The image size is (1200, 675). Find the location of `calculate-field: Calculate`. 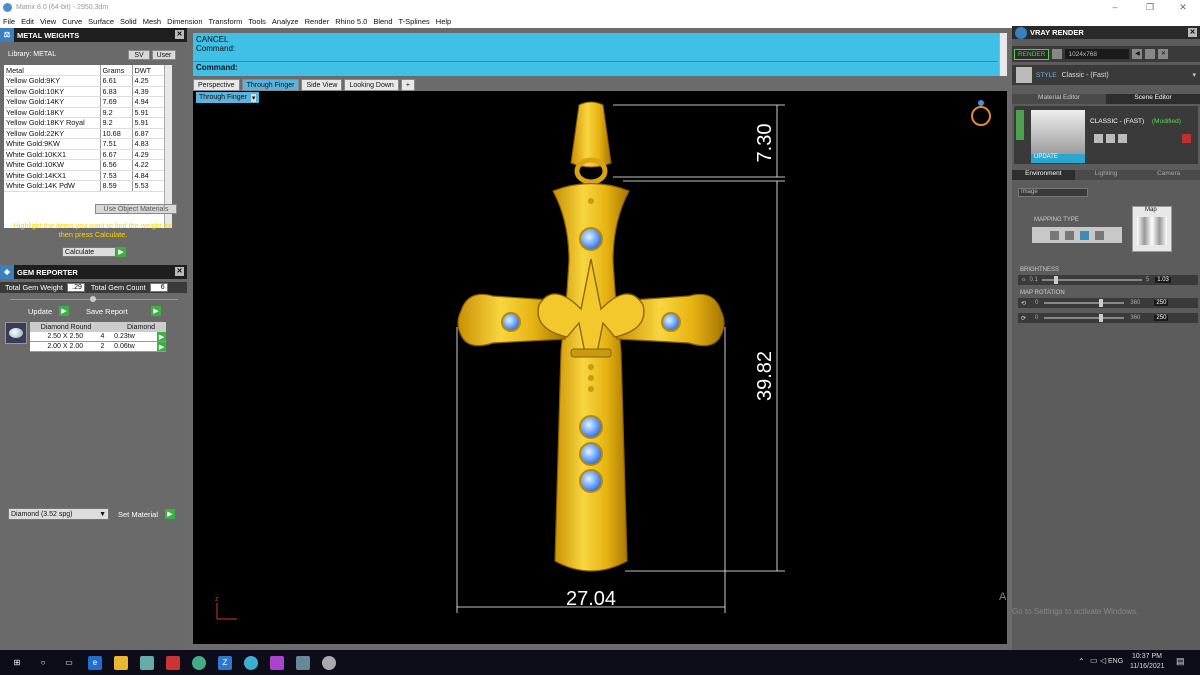

calculate-field: Calculate is located at coordinates (89, 252).